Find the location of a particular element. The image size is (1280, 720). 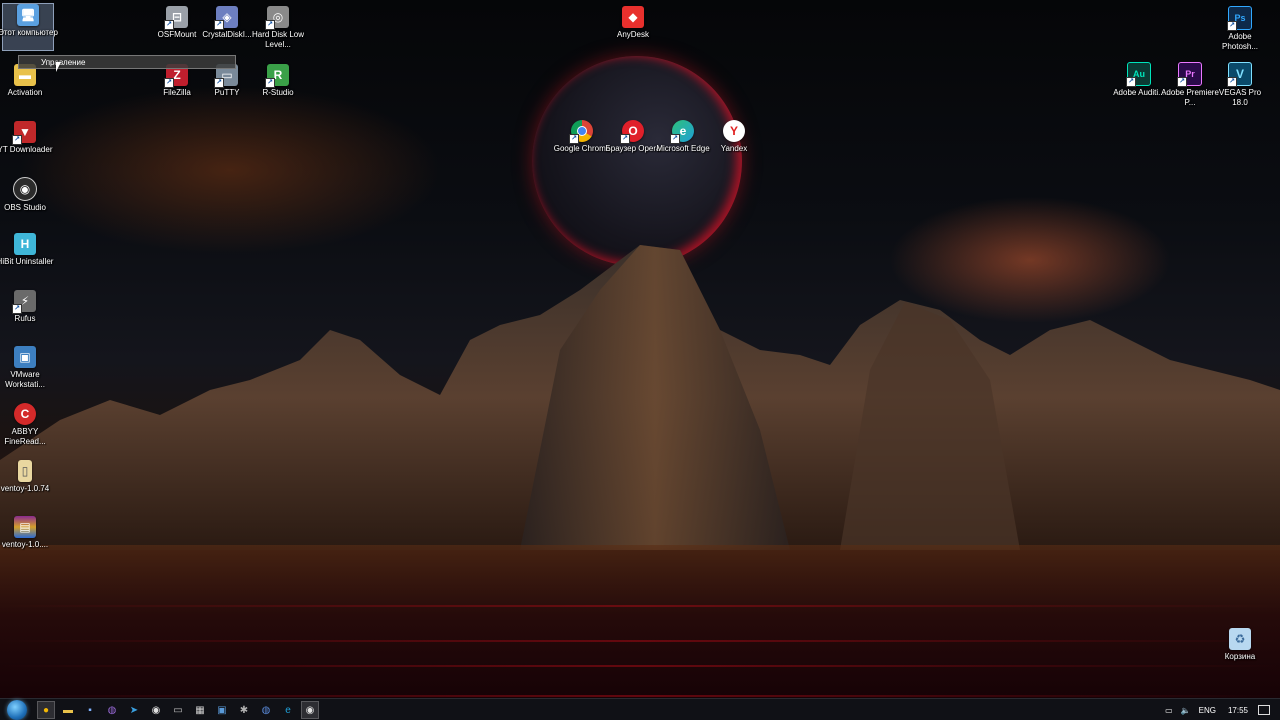

taskbar-explorer: ▬ is located at coordinates (68, 710).